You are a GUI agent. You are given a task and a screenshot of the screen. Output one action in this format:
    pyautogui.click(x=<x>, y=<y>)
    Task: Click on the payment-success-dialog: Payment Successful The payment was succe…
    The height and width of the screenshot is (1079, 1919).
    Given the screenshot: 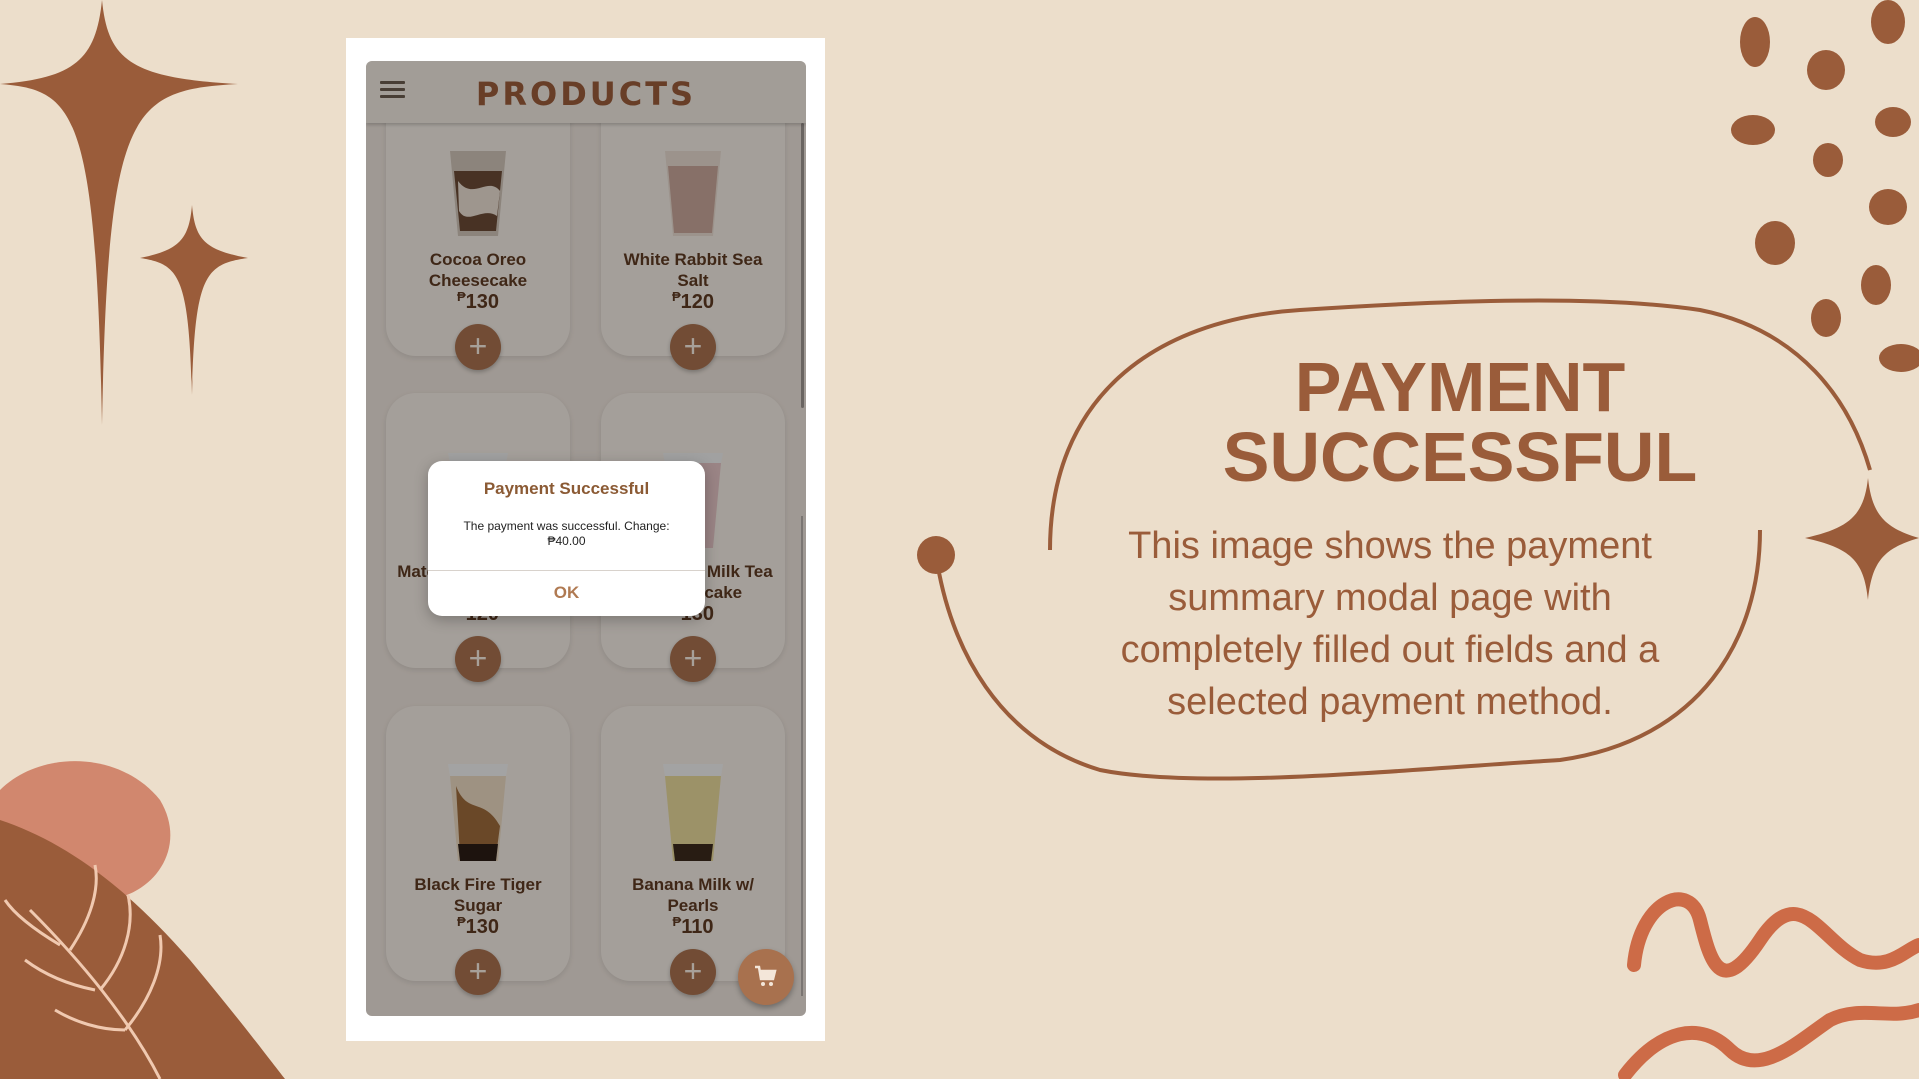 What is the action you would take?
    pyautogui.click(x=566, y=538)
    